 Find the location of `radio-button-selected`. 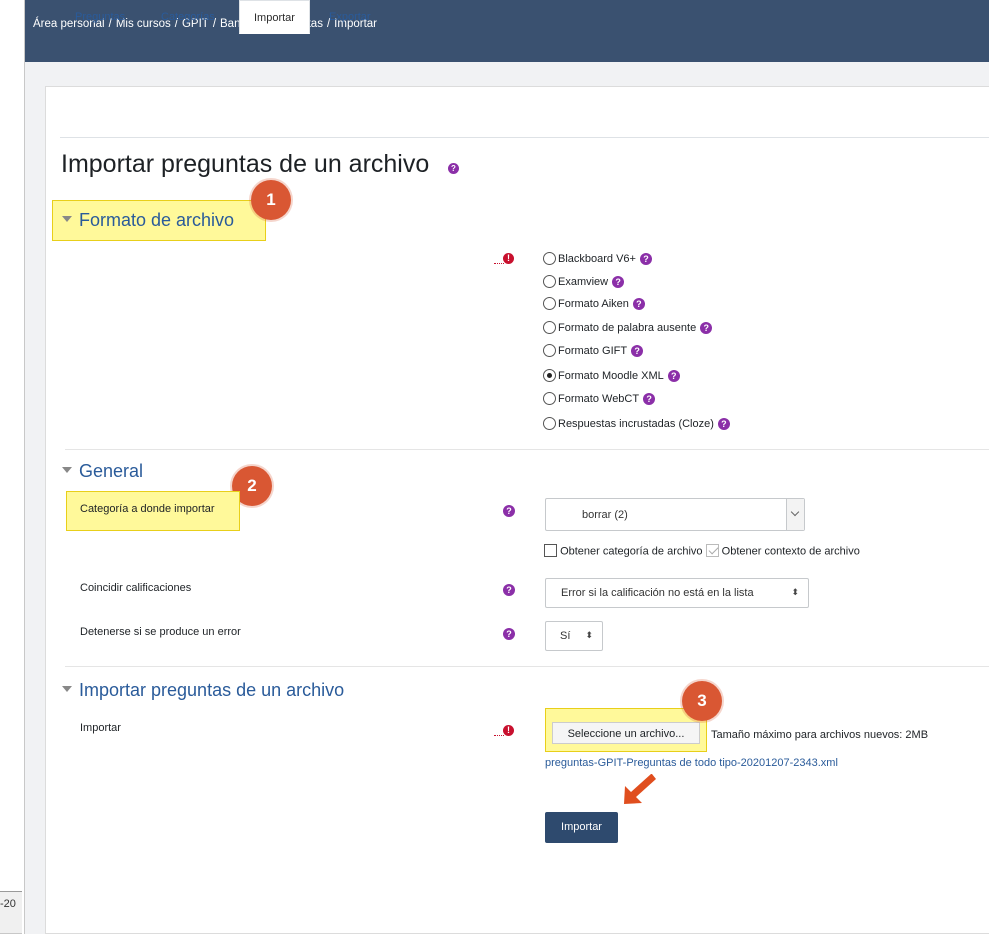

radio-button-selected is located at coordinates (549, 375).